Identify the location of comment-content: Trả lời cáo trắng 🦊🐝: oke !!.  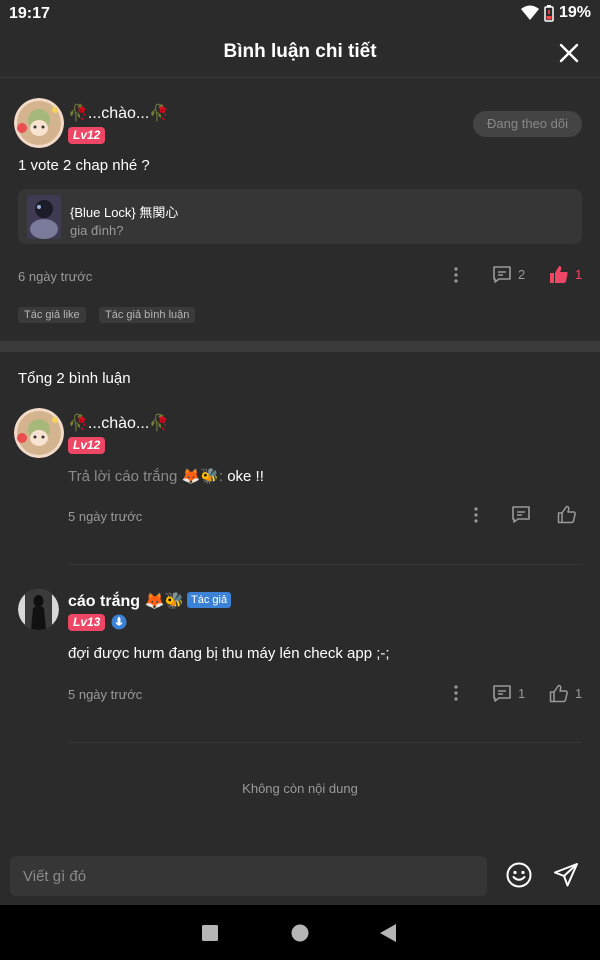
(166, 476).